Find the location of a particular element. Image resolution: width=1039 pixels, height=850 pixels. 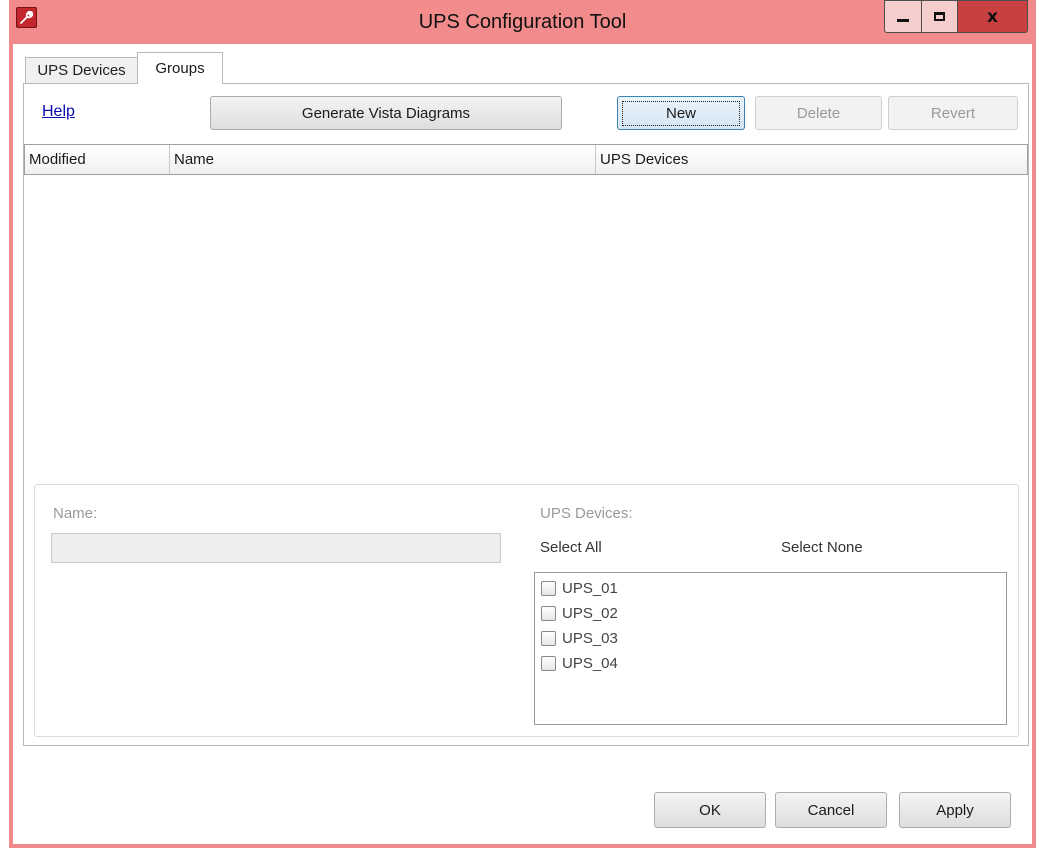

cancel-button: Cancel is located at coordinates (831, 810).